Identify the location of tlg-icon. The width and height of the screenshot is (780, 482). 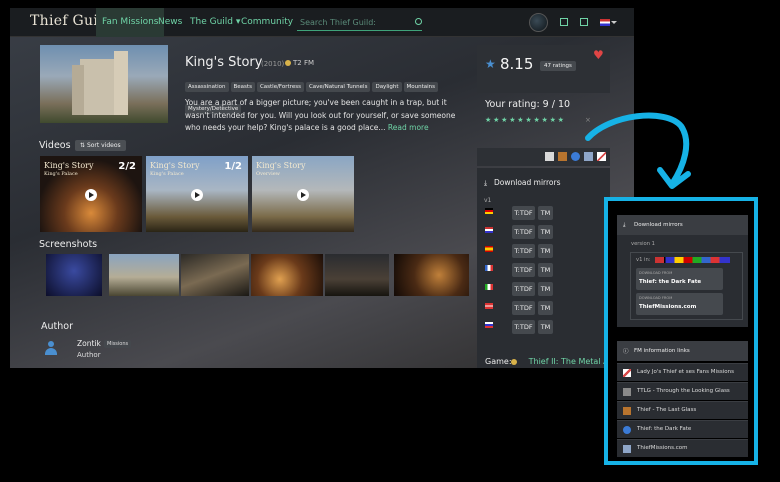
(562, 156).